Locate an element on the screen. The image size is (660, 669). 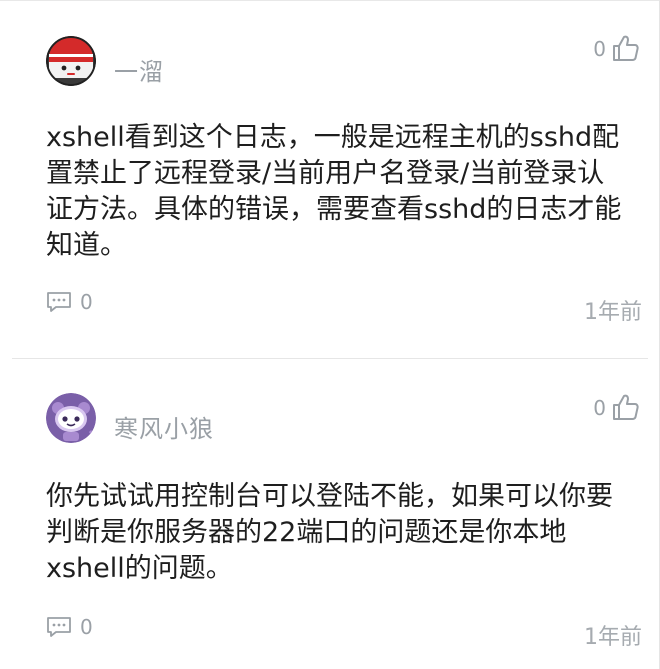
robot-avatar-icon is located at coordinates (71, 418).